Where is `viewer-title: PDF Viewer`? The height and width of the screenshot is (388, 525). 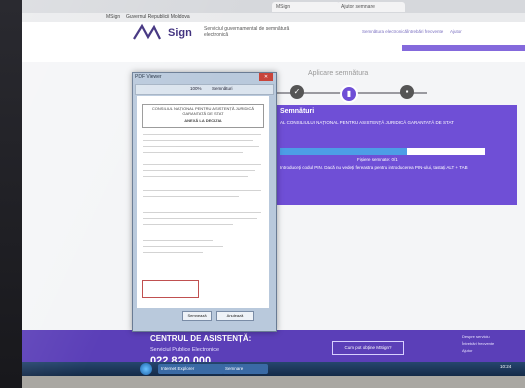
viewer-title: PDF Viewer is located at coordinates (148, 77).